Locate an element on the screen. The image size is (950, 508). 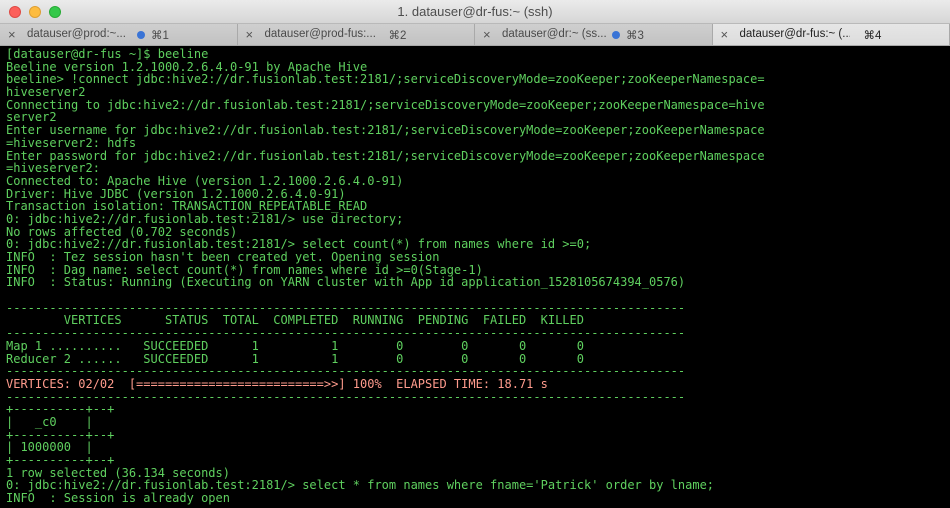
tab-3: × datauser@dr:~ (ss... ⌘3 is located at coordinates (594, 34).